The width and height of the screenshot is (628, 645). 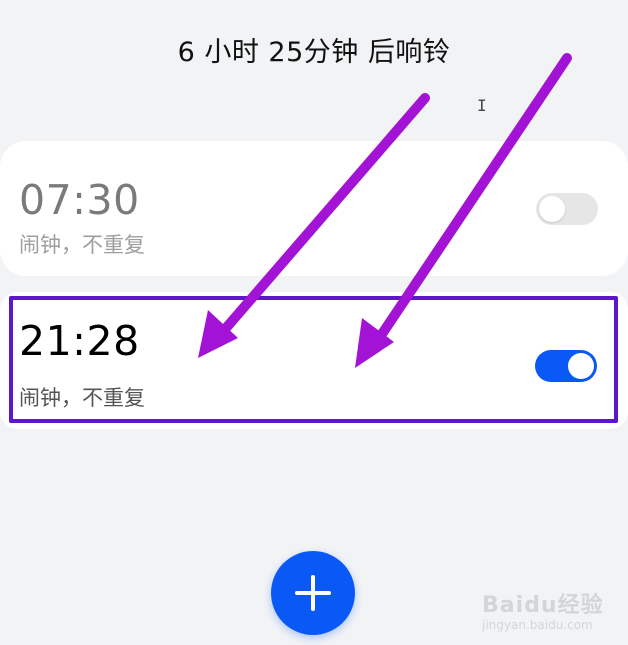 I want to click on watermark-url: jingyan.baidu.com, so click(x=537, y=625).